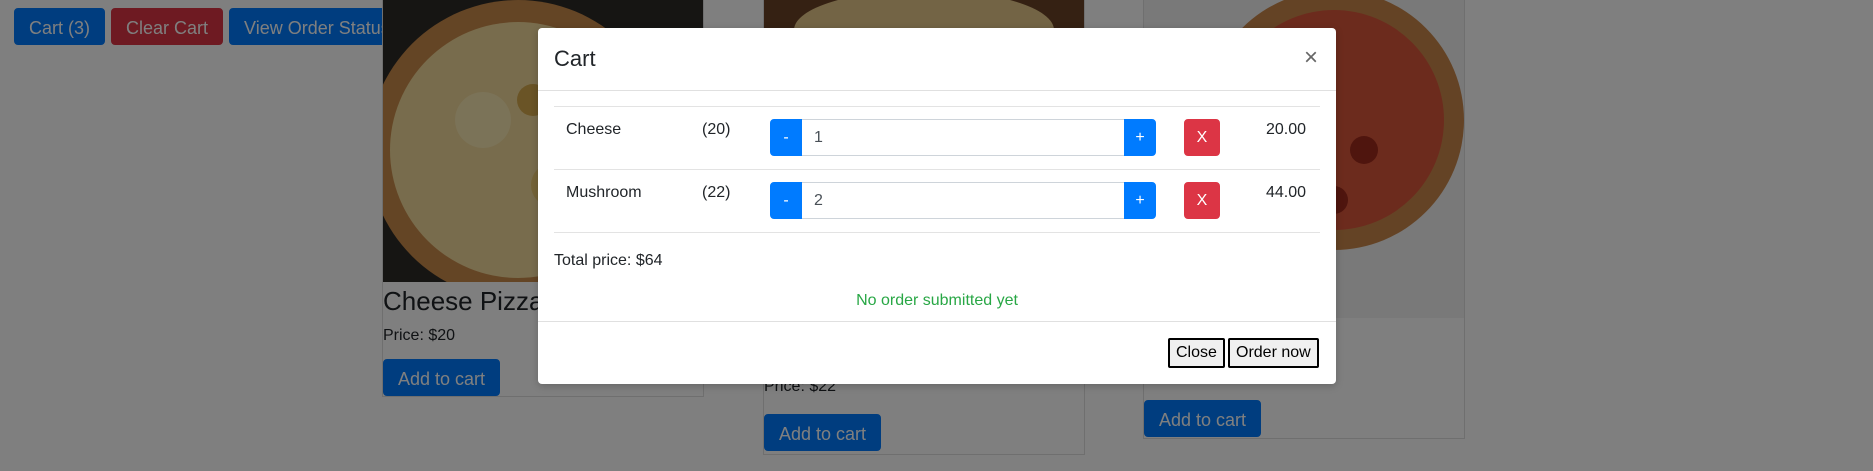 This screenshot has width=1873, height=471. I want to click on item-name: Cheese, so click(594, 129).